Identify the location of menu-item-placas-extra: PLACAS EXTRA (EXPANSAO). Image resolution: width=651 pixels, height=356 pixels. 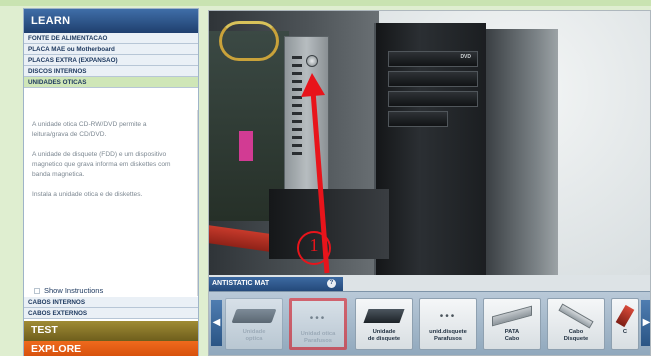
(111, 60).